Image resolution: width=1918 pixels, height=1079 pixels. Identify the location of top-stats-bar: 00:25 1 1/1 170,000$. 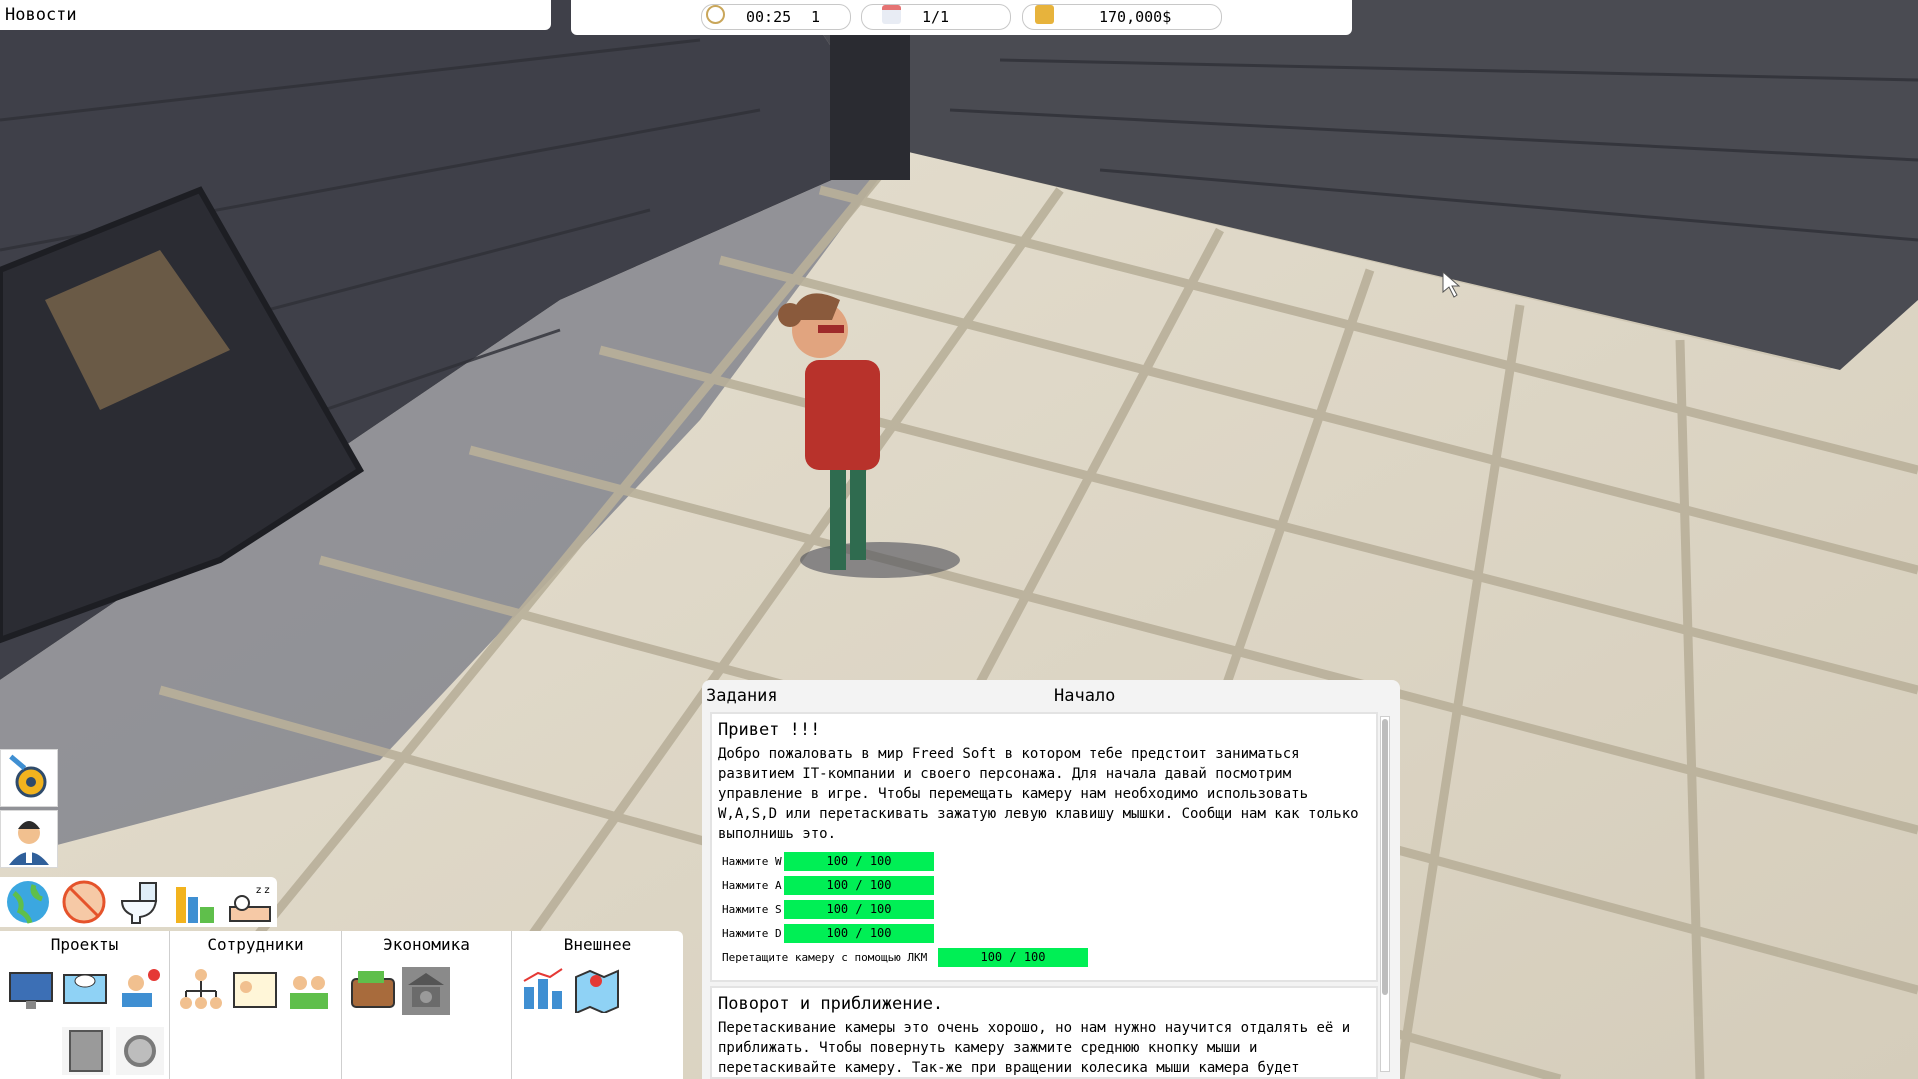
(961, 17).